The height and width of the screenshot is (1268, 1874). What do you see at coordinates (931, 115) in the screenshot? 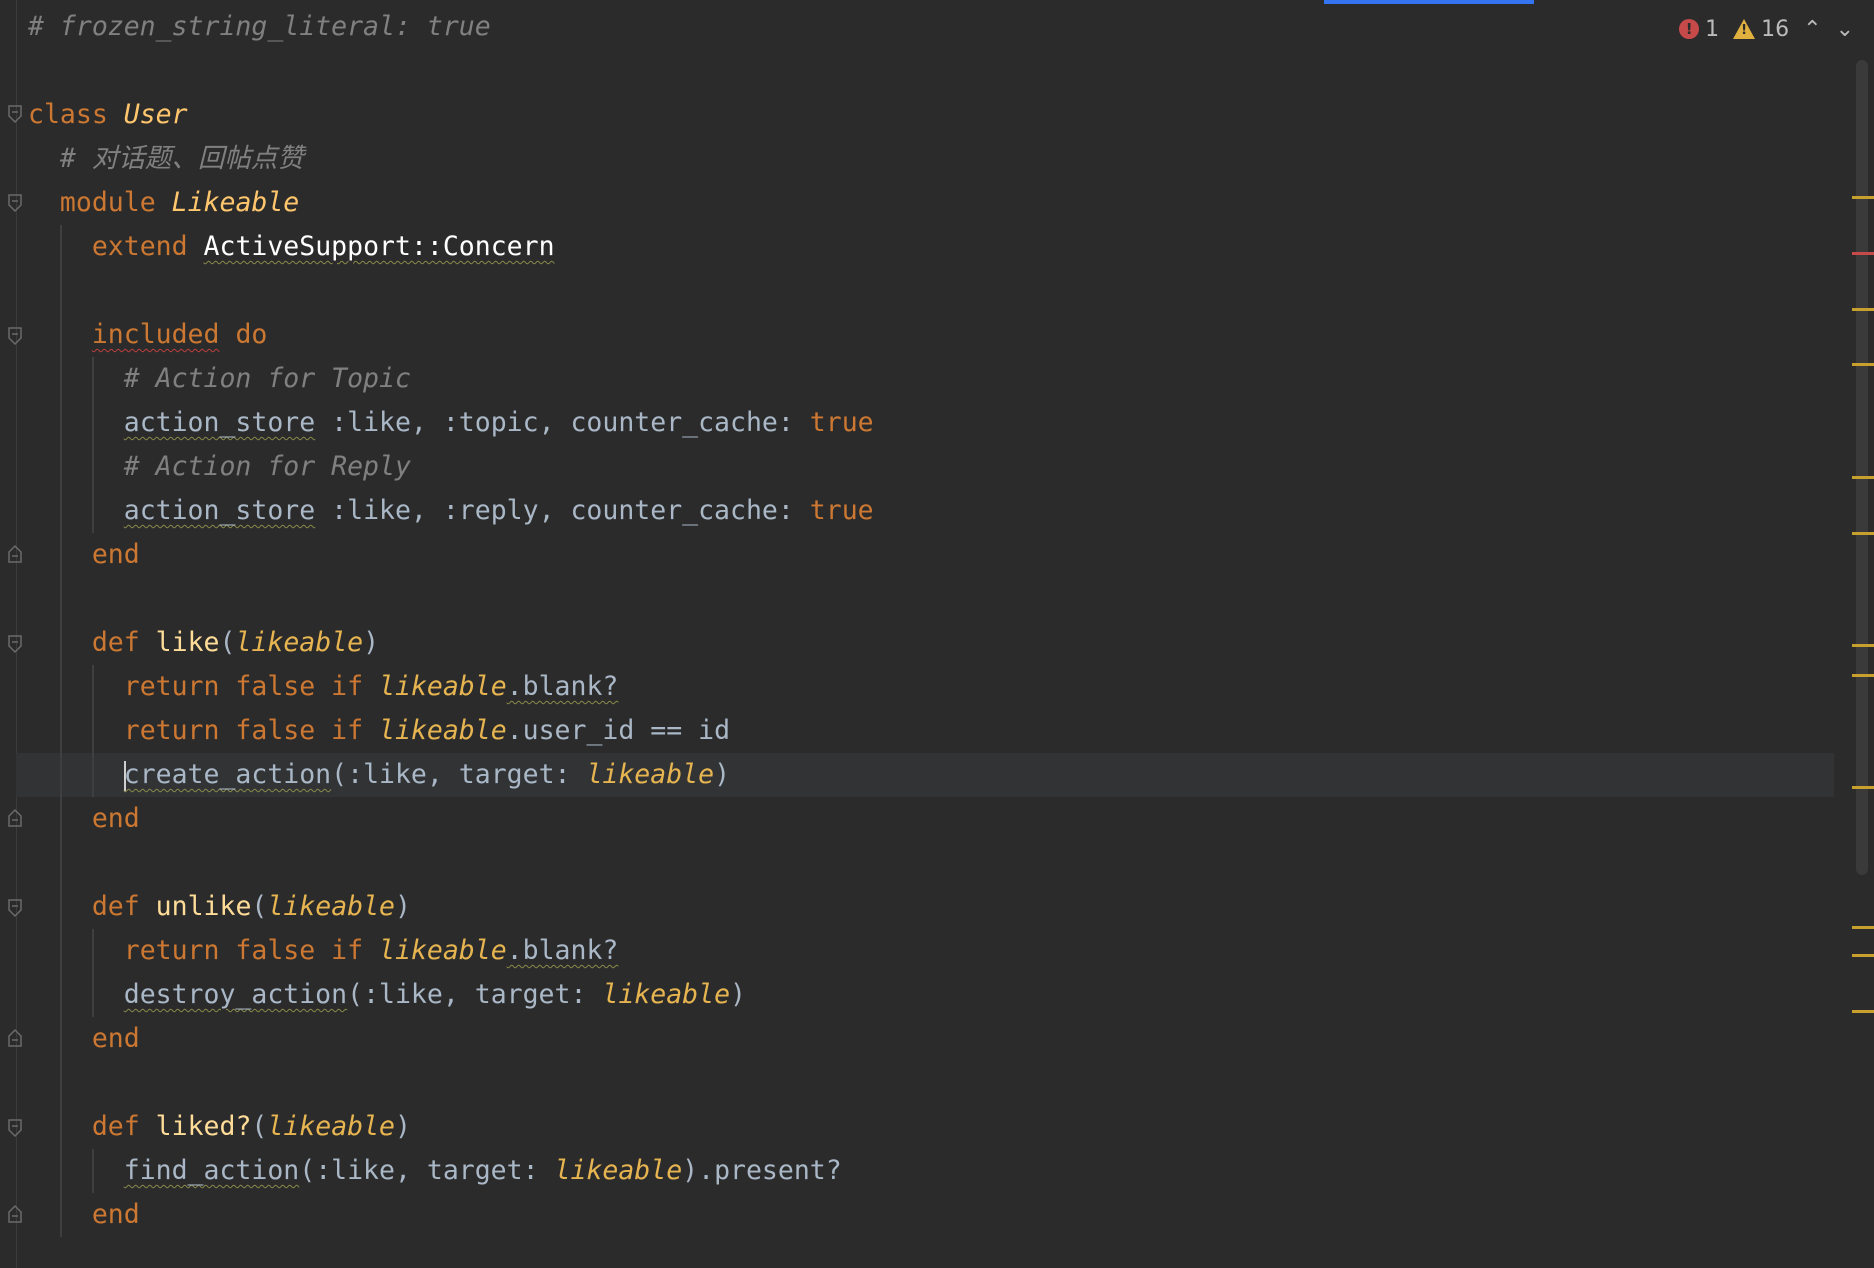
I see `code-line-3: class User` at bounding box center [931, 115].